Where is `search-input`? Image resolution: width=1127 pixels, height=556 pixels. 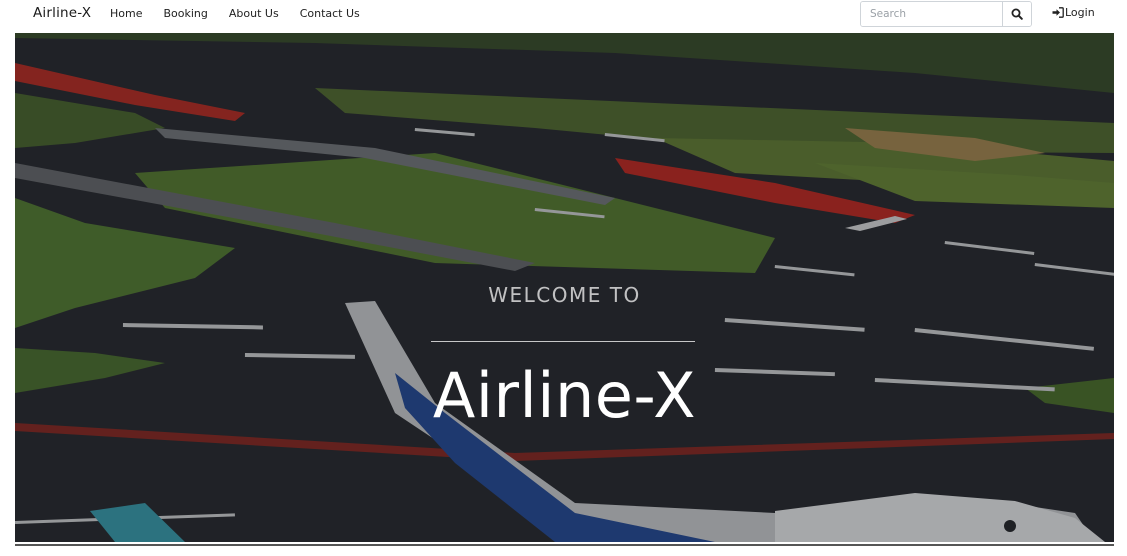 search-input is located at coordinates (932, 14).